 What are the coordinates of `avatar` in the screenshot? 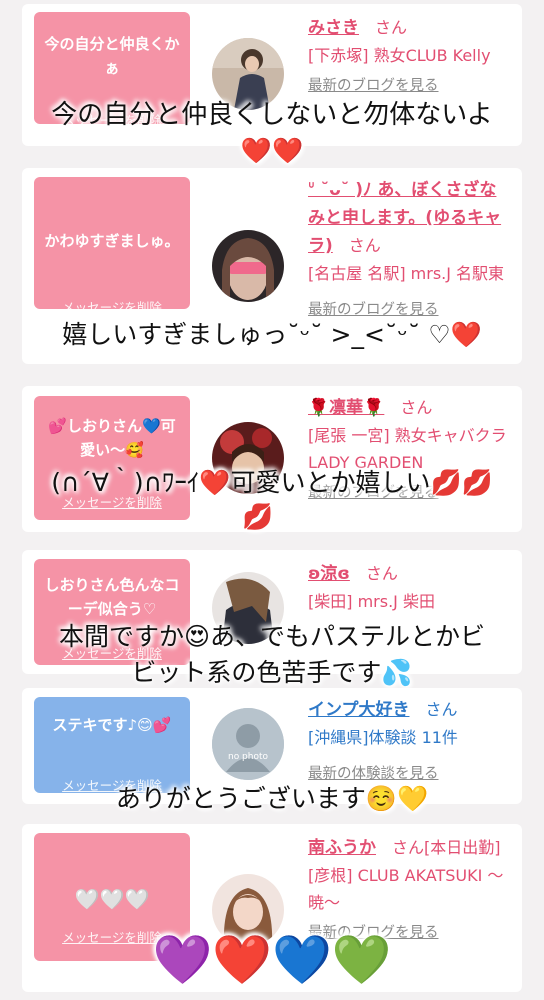 It's located at (248, 266).